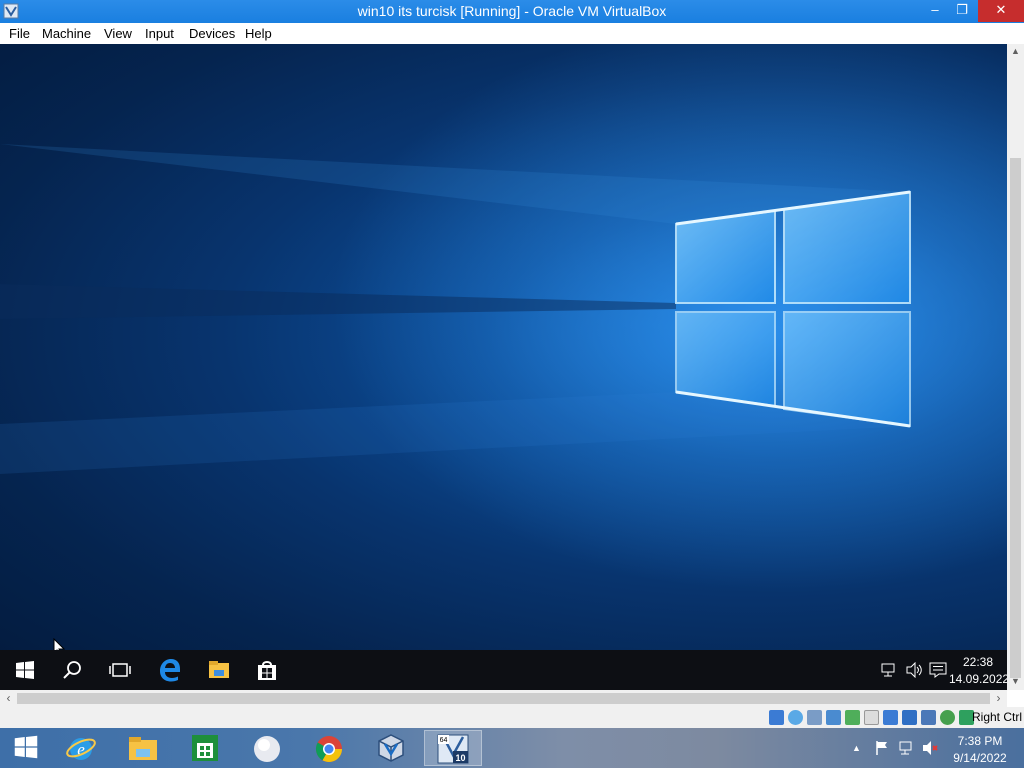 This screenshot has width=1024, height=768. I want to click on menu-file: File, so click(19, 33).